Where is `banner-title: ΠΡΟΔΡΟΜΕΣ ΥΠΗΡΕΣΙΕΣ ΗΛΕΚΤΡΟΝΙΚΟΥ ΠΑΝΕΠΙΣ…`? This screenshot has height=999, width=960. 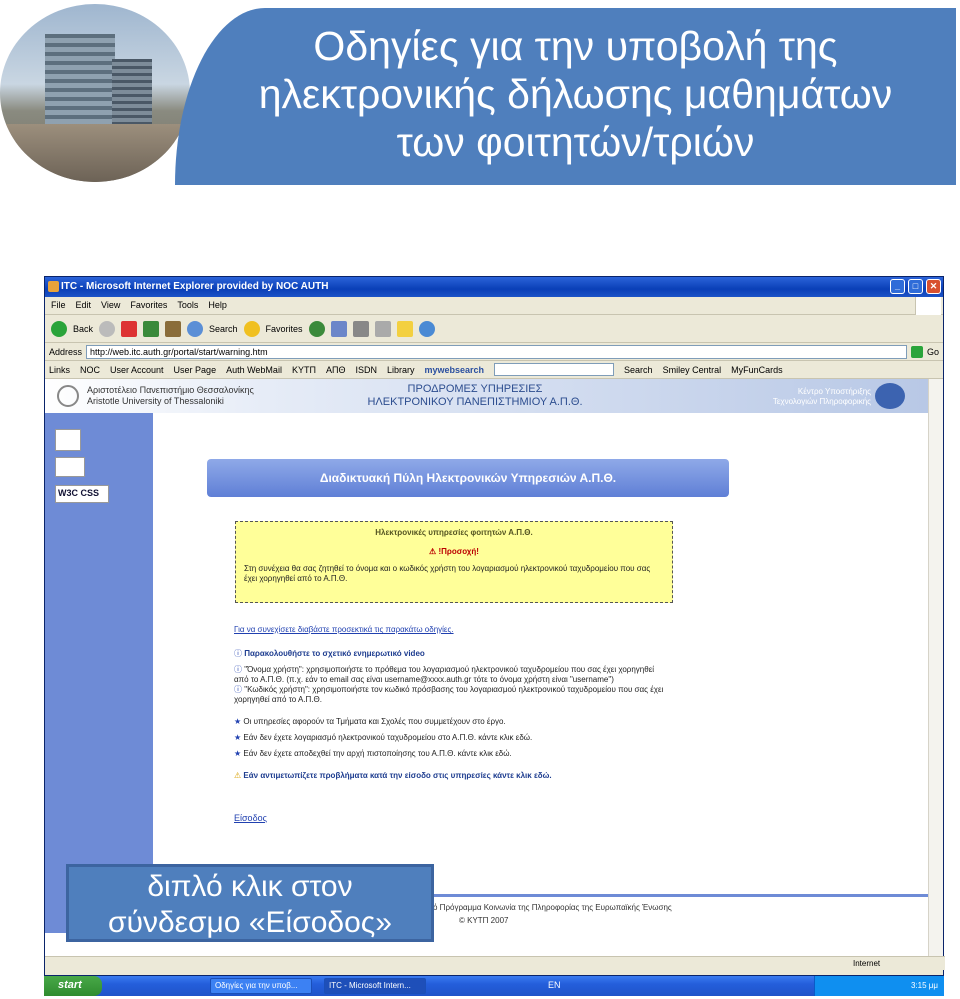 banner-title: ΠΡΟΔΡΟΜΕΣ ΥΠΗΡΕΣΙΕΣ ΗΛΕΚΤΡΟΝΙΚΟΥ ΠΑΝΕΠΙΣ… is located at coordinates (475, 396).